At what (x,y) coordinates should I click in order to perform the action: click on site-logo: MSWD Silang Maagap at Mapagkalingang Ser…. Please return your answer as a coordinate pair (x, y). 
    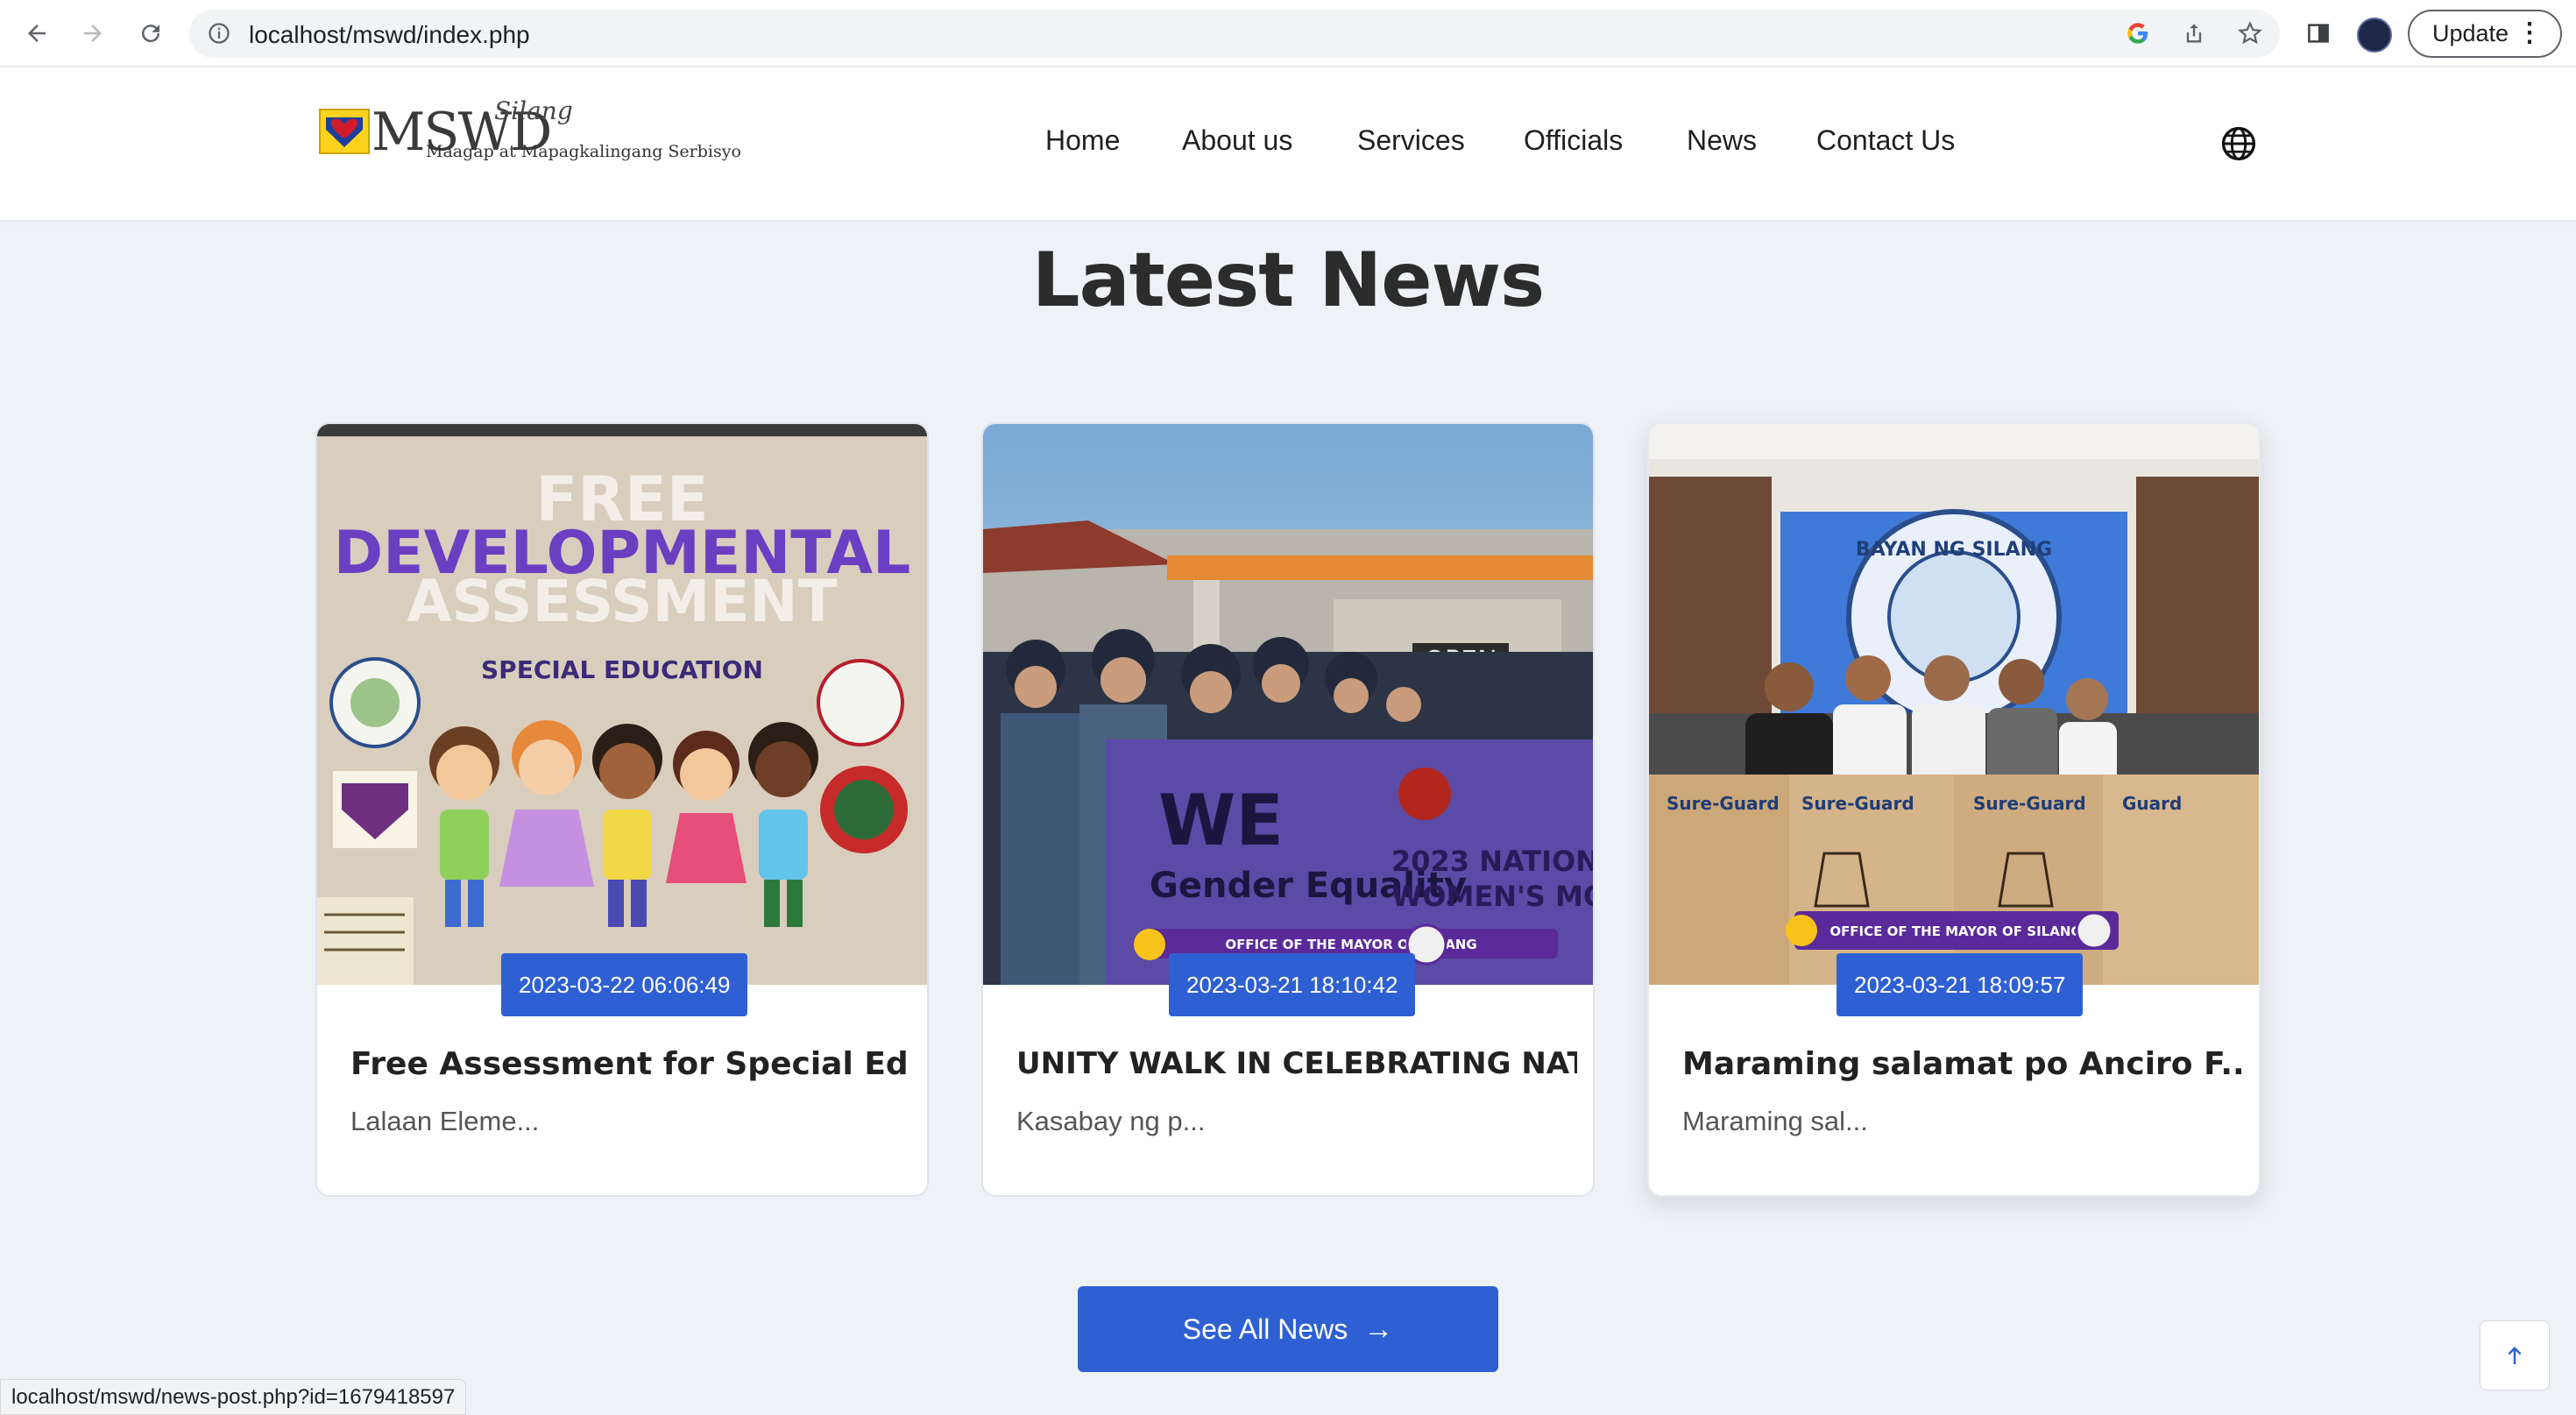
    Looking at the image, I should click on (530, 128).